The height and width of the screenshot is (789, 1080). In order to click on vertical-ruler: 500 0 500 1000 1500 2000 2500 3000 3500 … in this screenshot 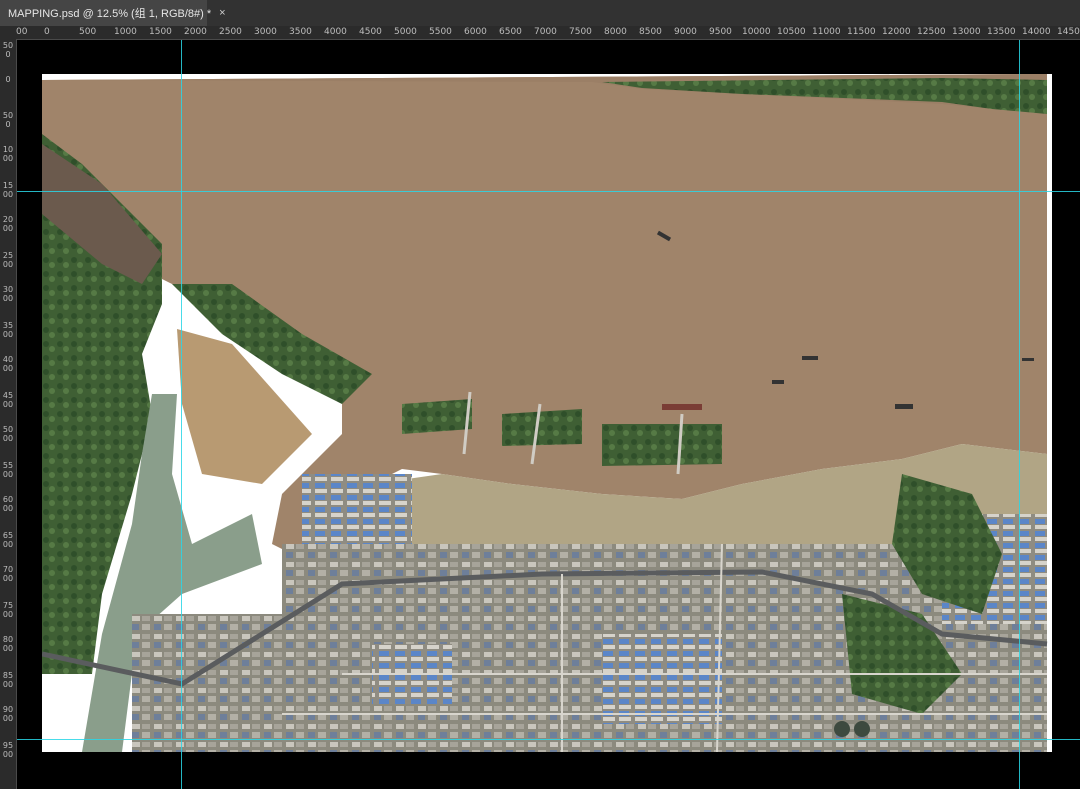, I will do `click(8, 414)`.